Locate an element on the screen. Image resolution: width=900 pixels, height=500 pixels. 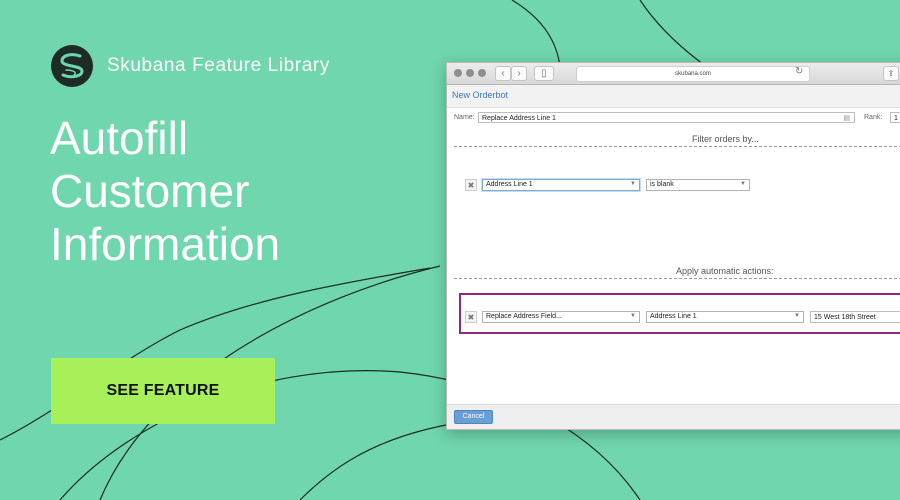
filter-field-value: Address Line 1 is located at coordinates (509, 184).